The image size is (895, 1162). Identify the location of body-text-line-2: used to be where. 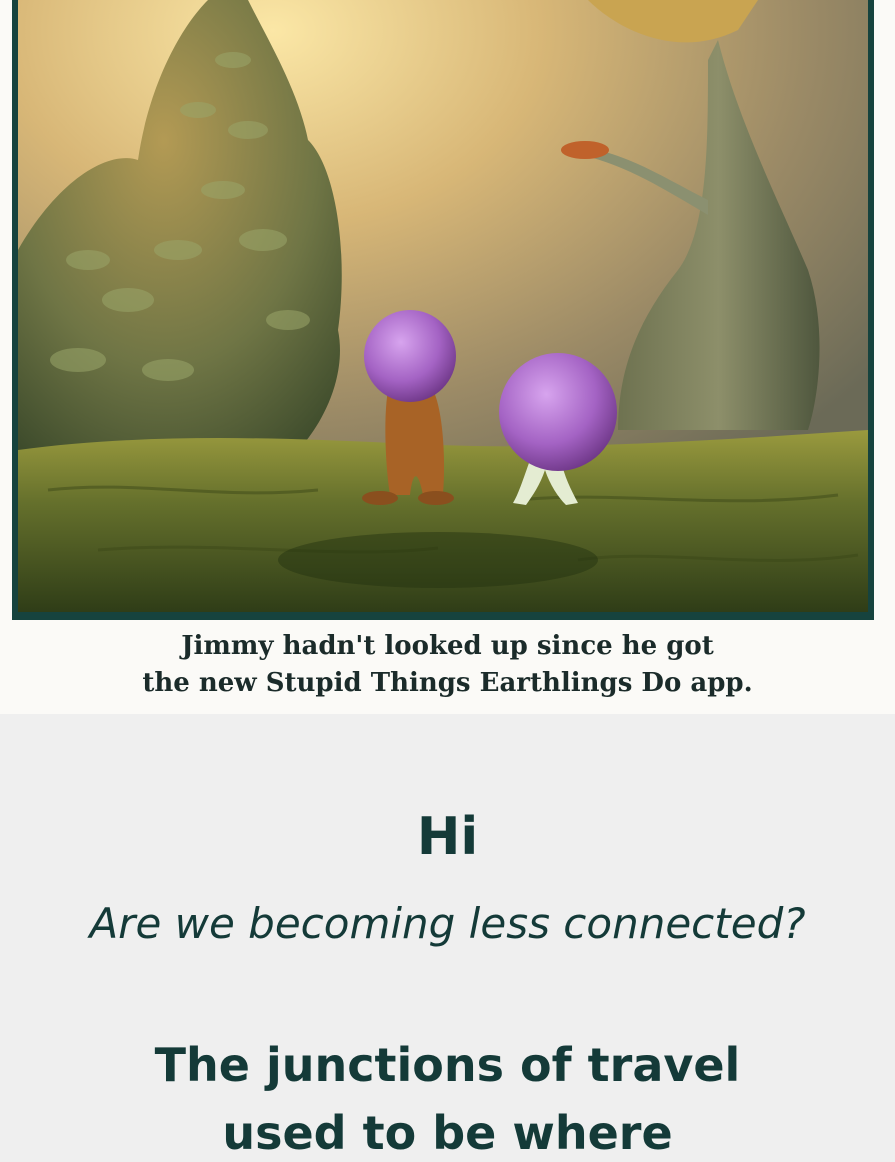
(447, 1133).